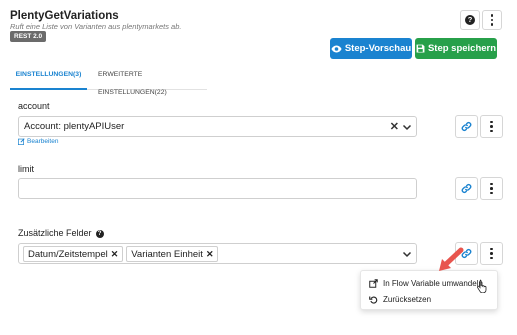  What do you see at coordinates (21, 141) in the screenshot?
I see `edit-icon` at bounding box center [21, 141].